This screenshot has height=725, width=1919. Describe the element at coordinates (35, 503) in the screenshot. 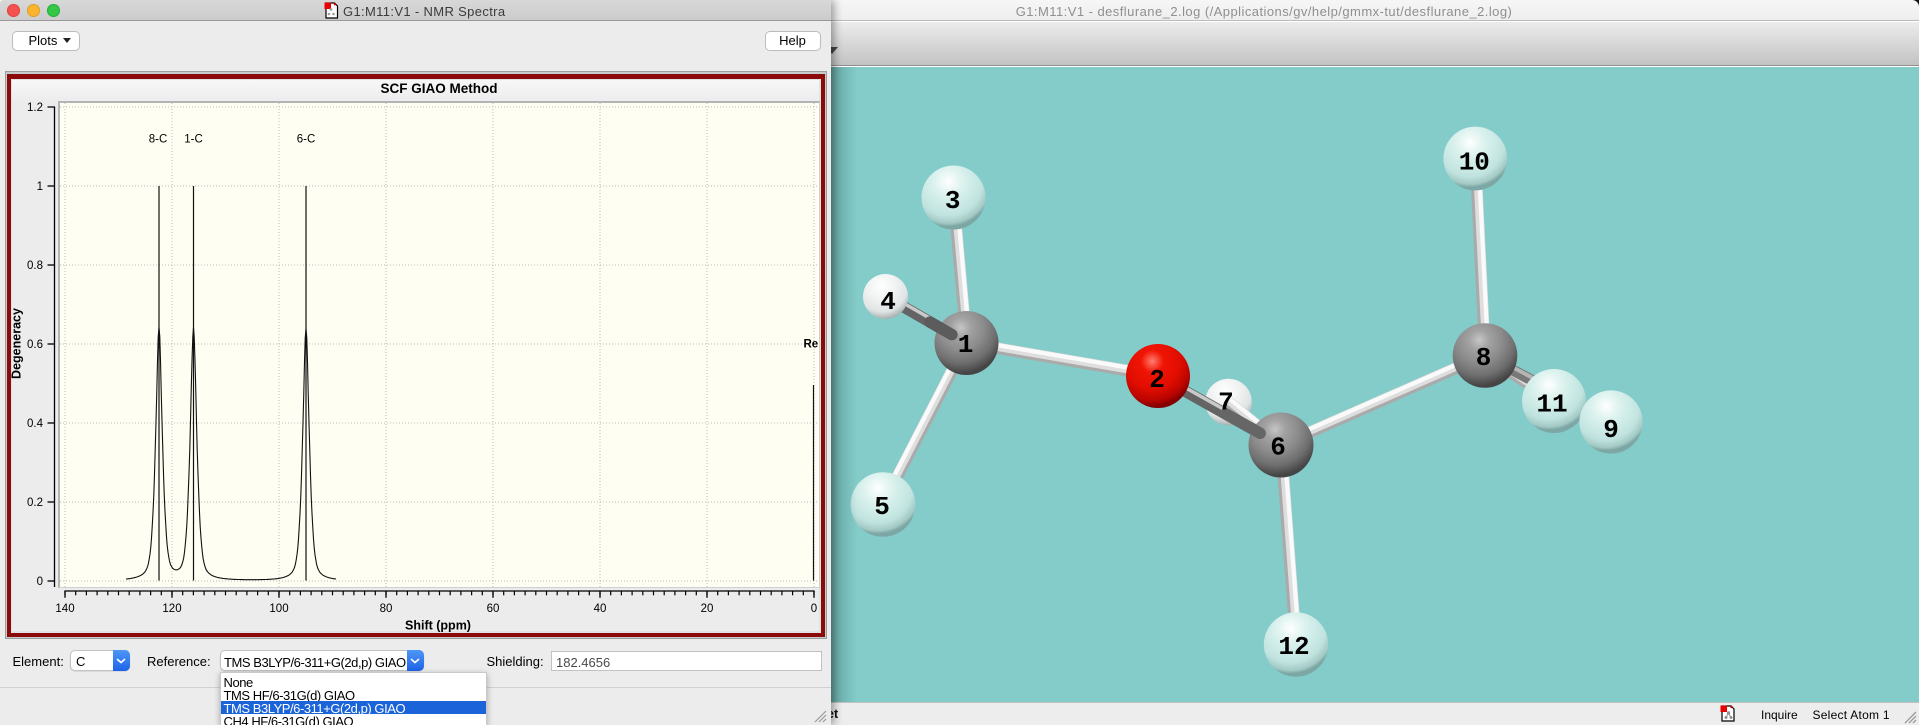

I see `svg-text: 0.2` at that location.